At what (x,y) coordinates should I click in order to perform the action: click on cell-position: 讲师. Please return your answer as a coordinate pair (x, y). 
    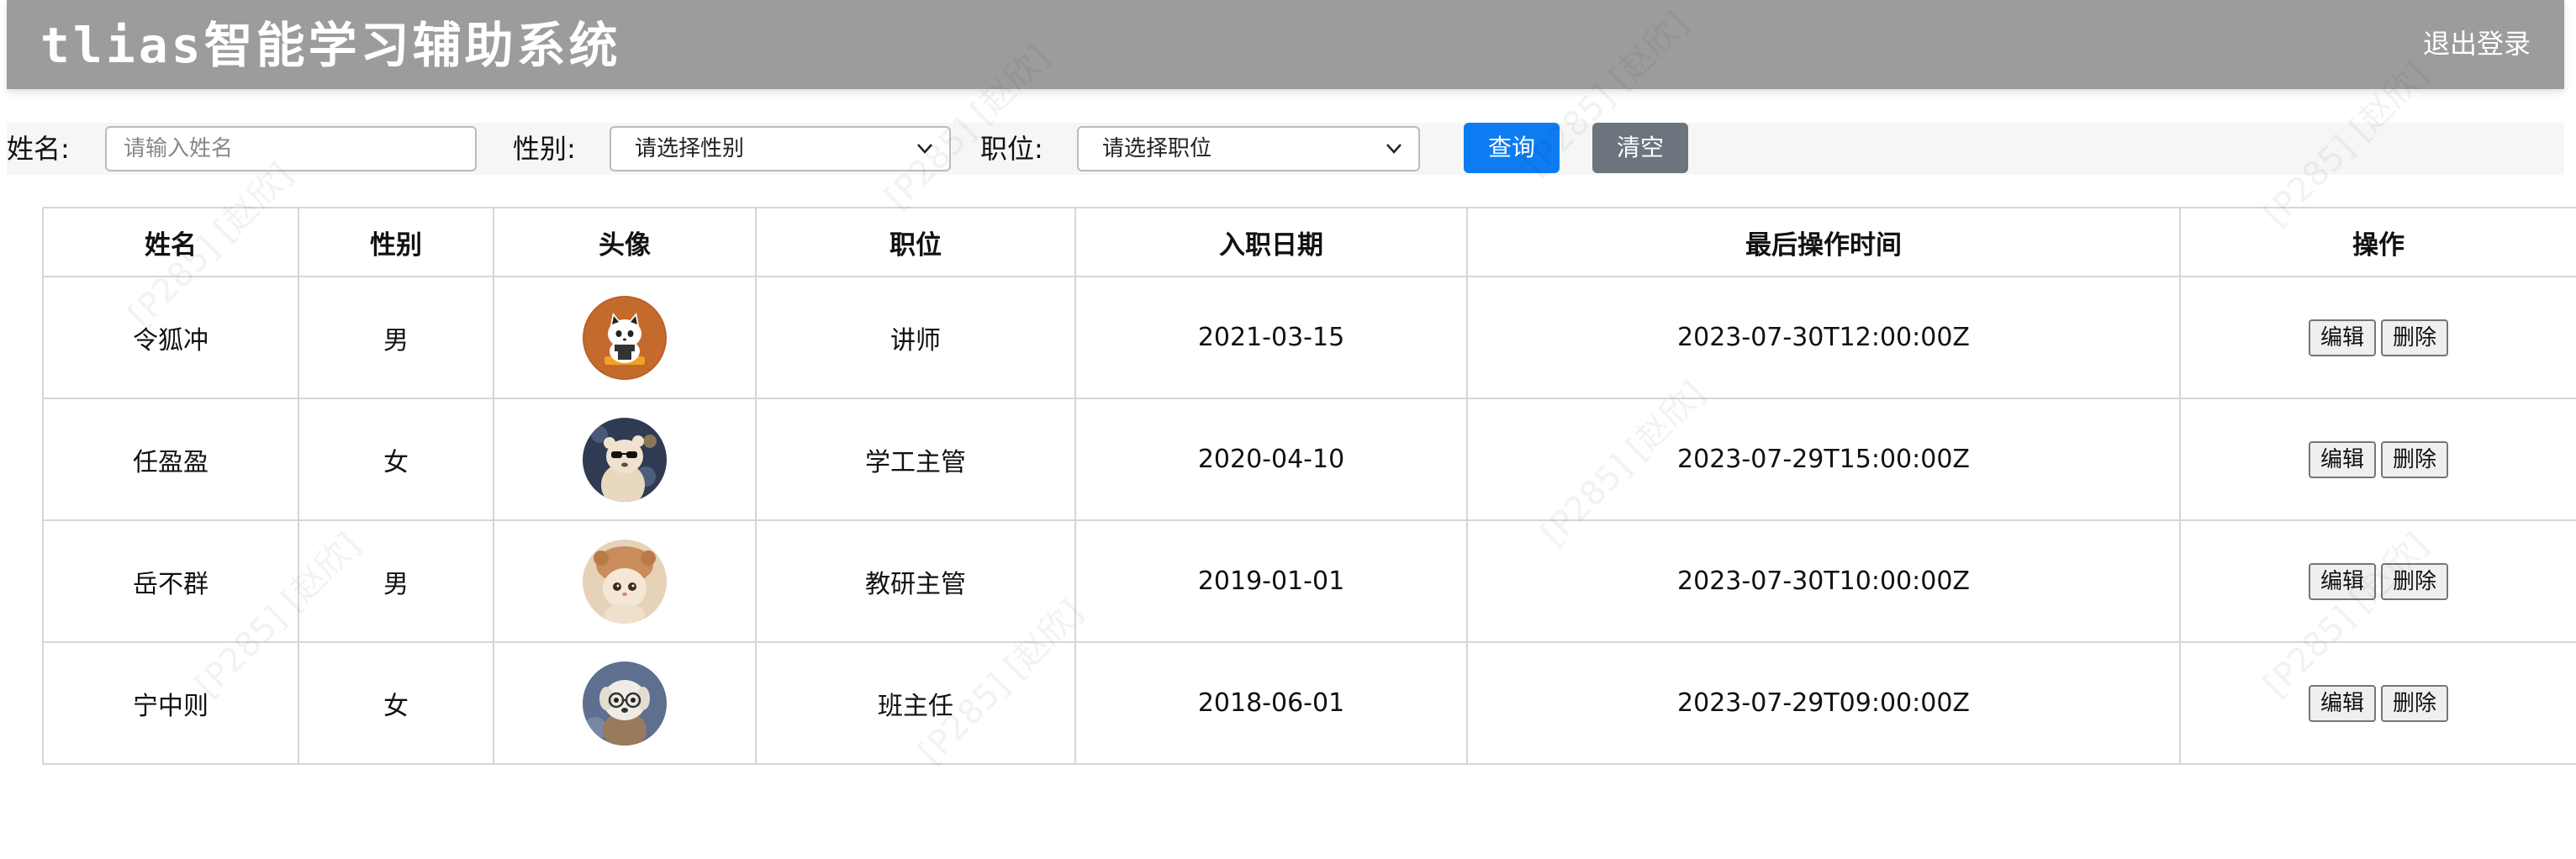
    Looking at the image, I should click on (915, 337).